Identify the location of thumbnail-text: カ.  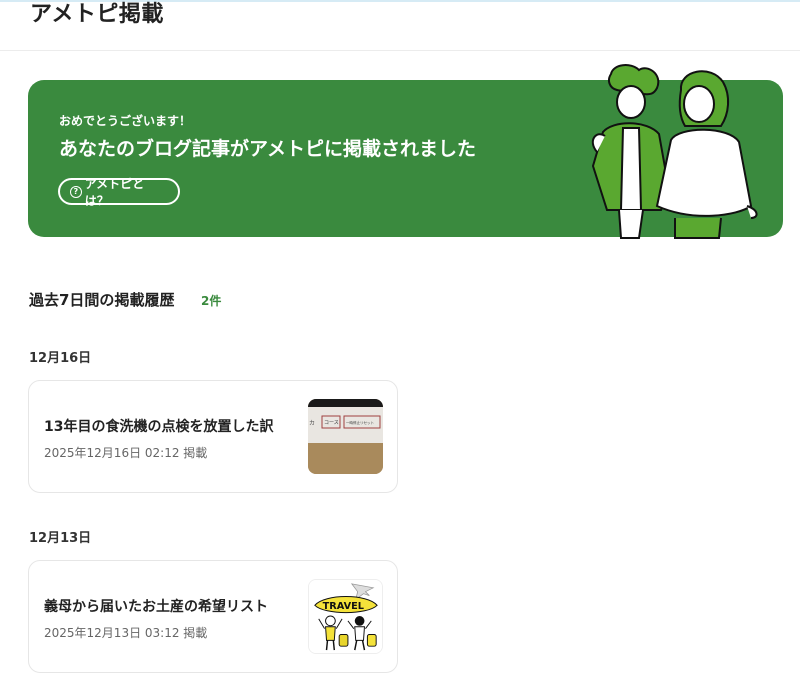
(312, 423).